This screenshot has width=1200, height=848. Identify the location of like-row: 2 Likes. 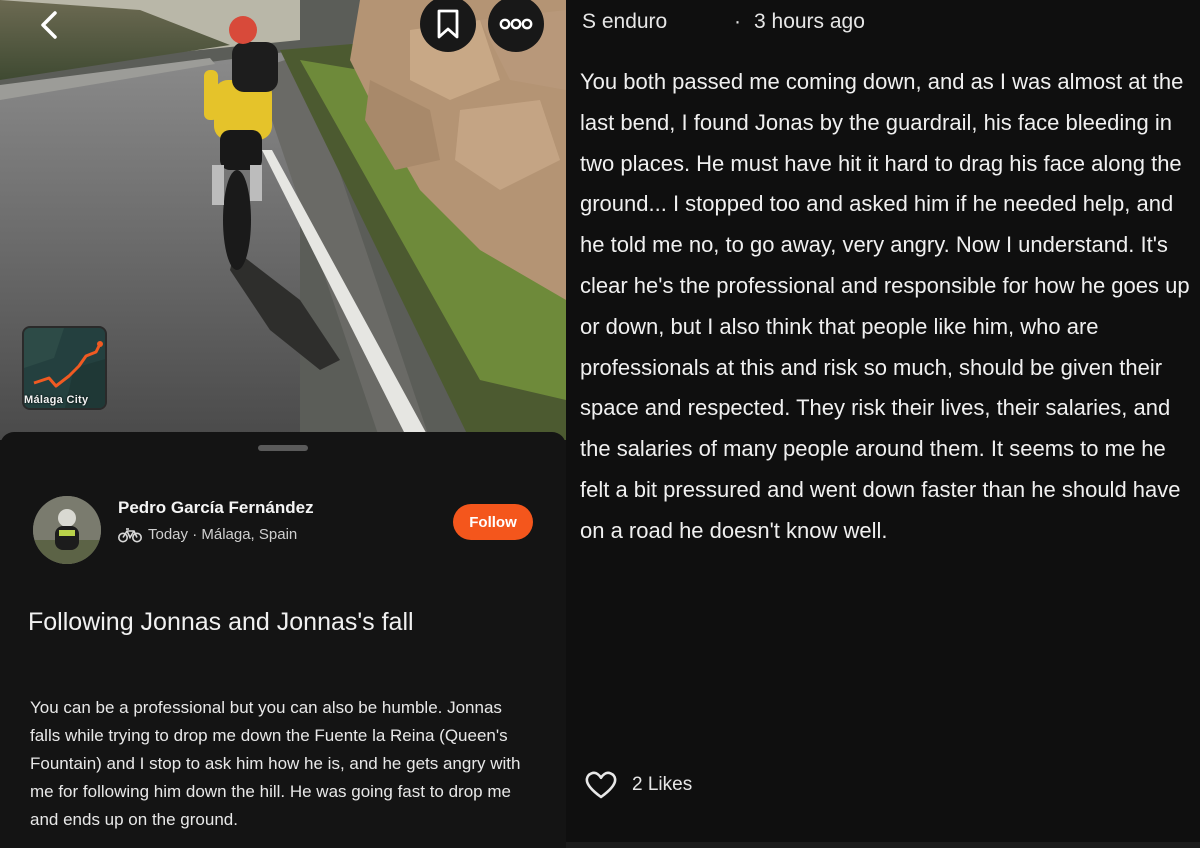
(638, 785).